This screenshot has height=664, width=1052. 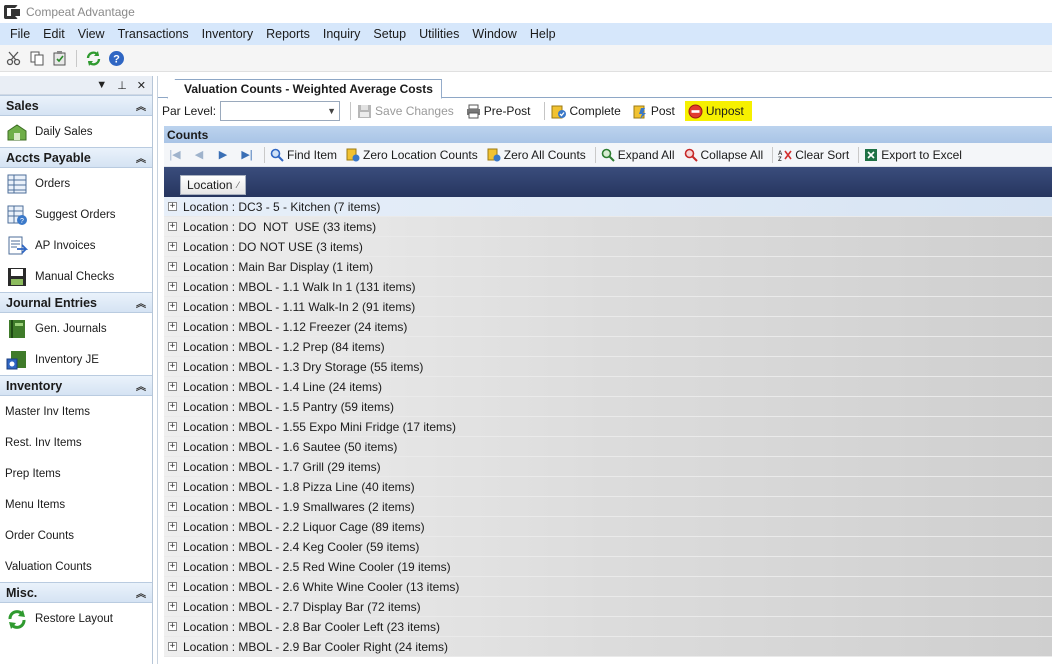 I want to click on nav-item-manual-checks: Manual Checks, so click(x=76, y=276).